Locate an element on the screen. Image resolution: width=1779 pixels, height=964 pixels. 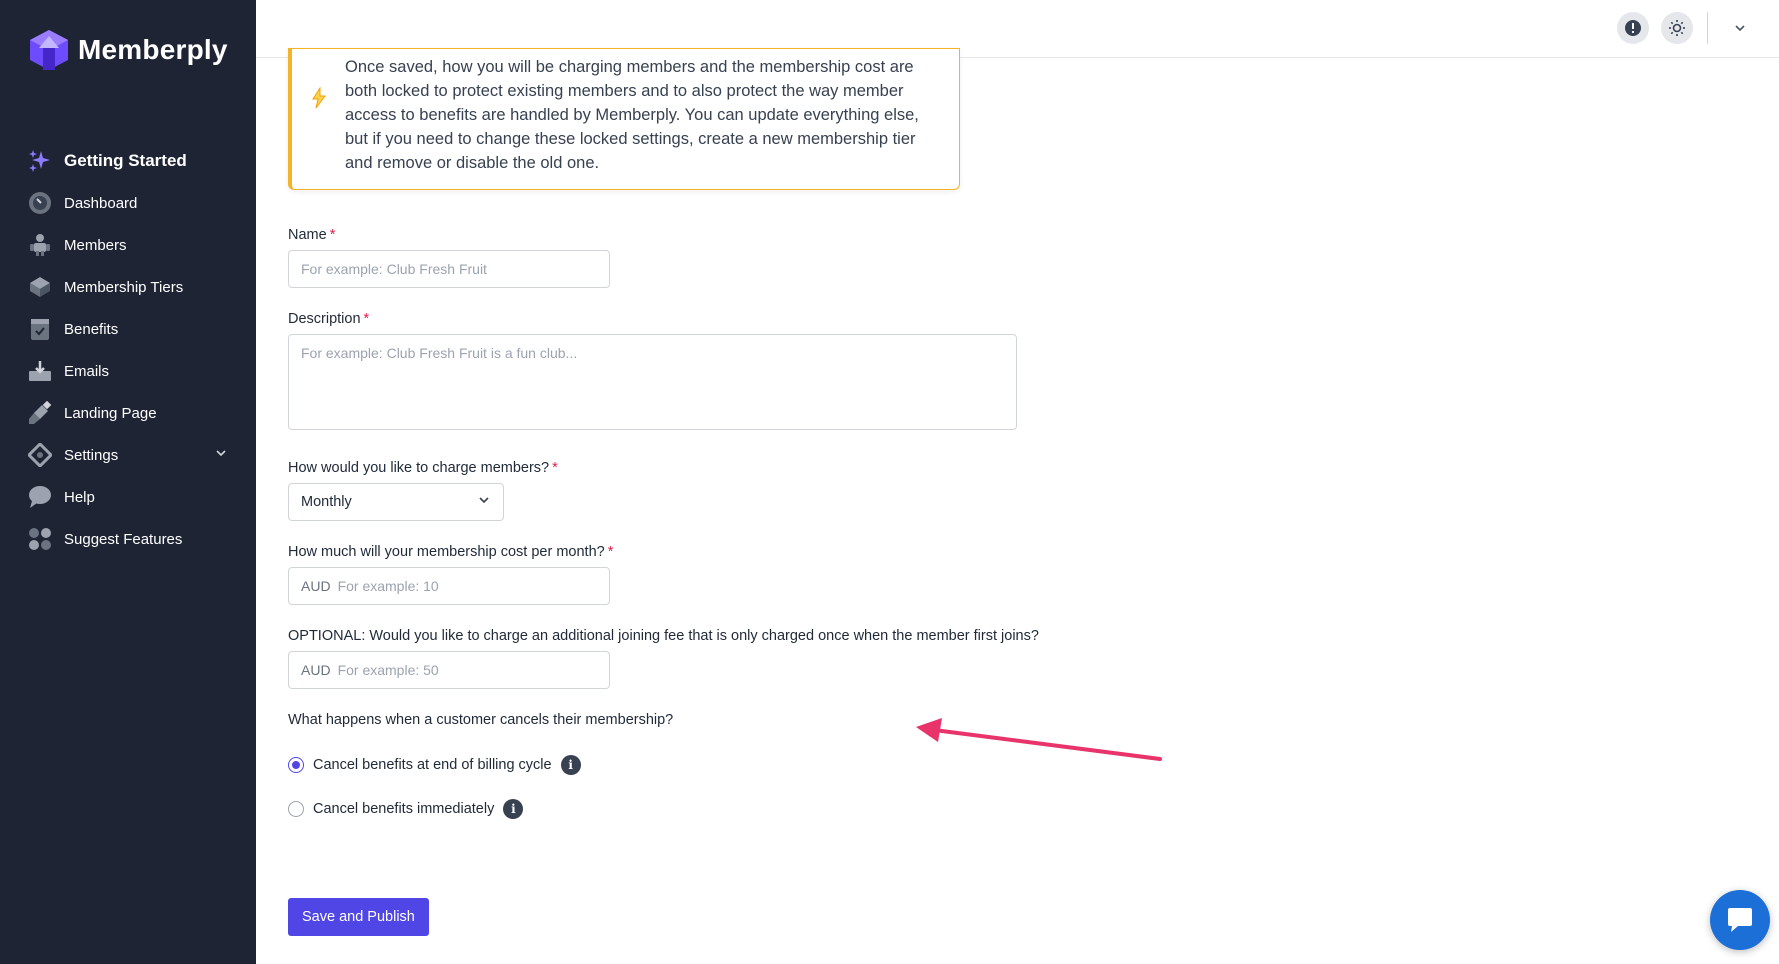
name-input: For example: Club Fresh Fruit is located at coordinates (449, 269).